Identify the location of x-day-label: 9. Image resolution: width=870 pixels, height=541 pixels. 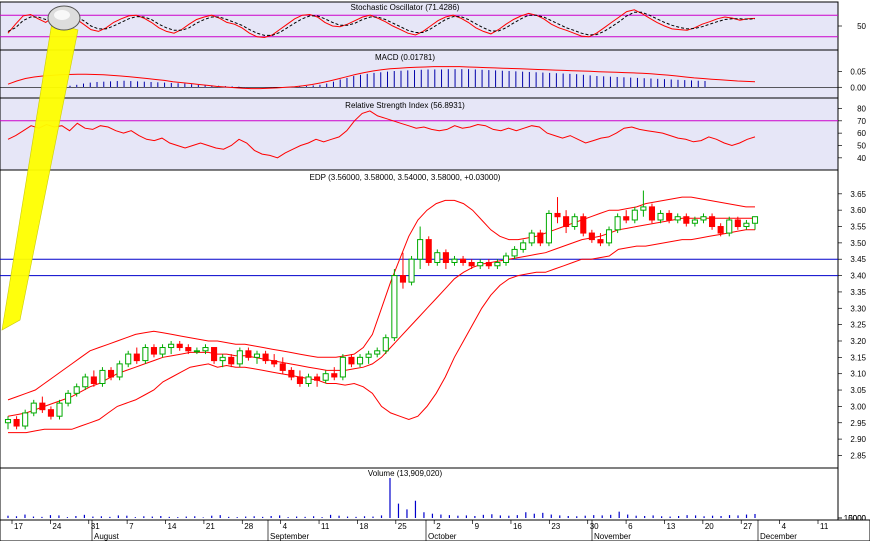
(477, 526).